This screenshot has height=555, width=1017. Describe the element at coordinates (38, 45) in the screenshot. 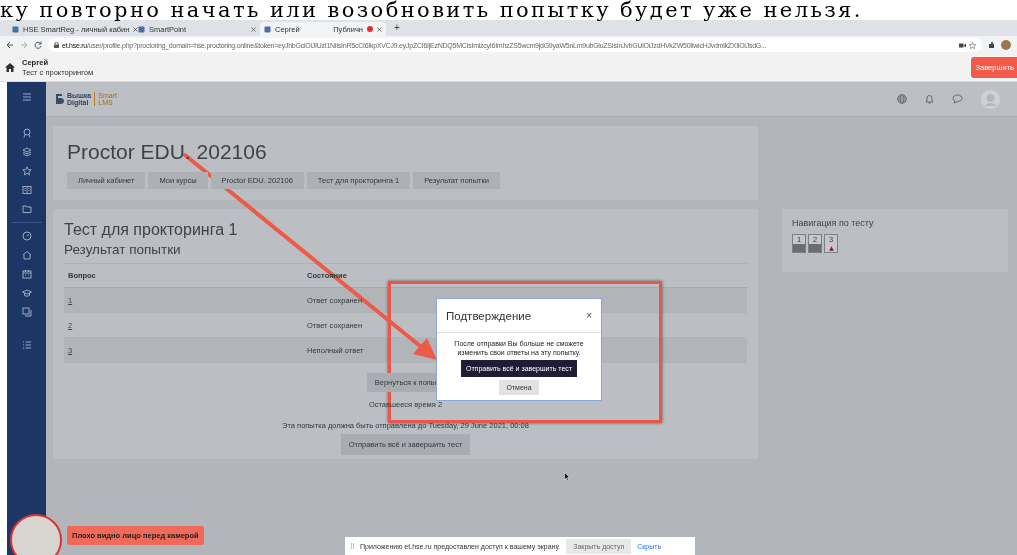

I see `reload-icon` at that location.